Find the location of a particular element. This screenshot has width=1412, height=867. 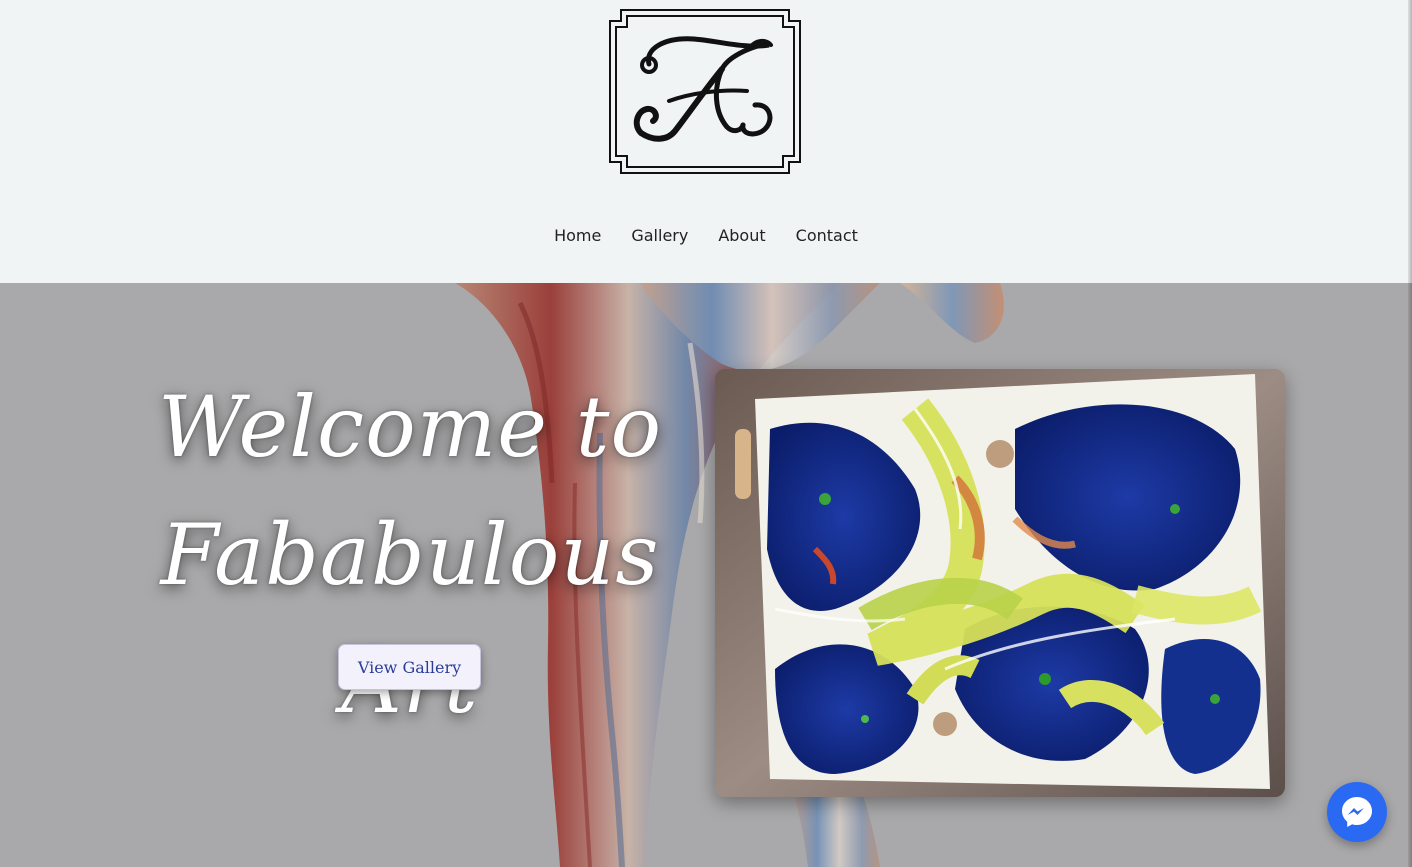

page-edge-shadow is located at coordinates (1410, 433).